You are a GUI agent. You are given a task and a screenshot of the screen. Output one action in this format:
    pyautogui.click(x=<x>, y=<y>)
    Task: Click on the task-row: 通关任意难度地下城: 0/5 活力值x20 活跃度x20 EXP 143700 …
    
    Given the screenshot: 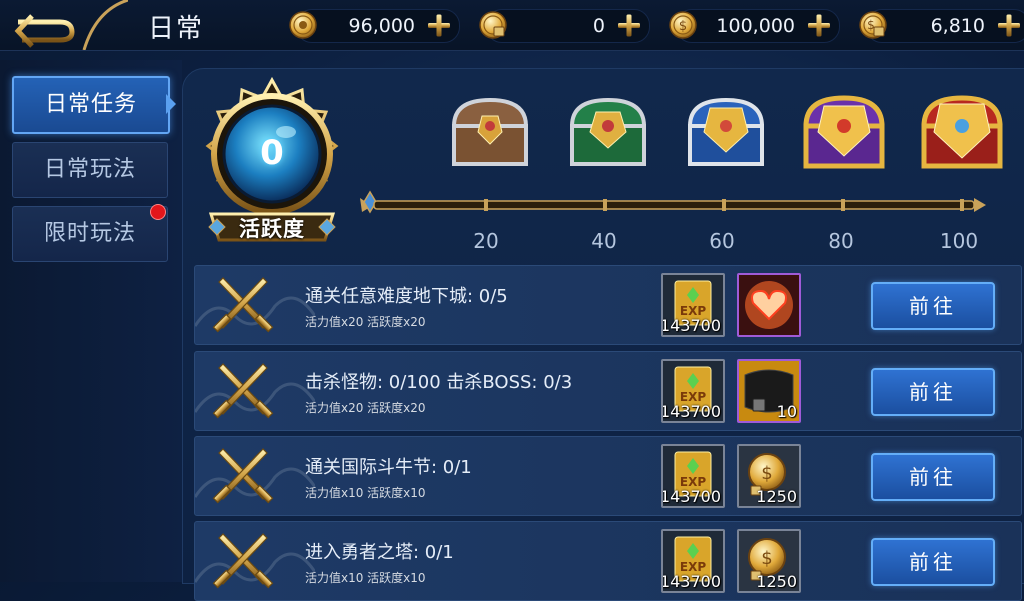 What is the action you would take?
    pyautogui.click(x=608, y=305)
    